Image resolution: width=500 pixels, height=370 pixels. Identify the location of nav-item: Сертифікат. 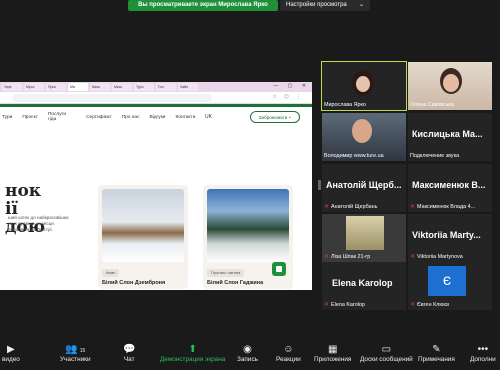
(99, 117).